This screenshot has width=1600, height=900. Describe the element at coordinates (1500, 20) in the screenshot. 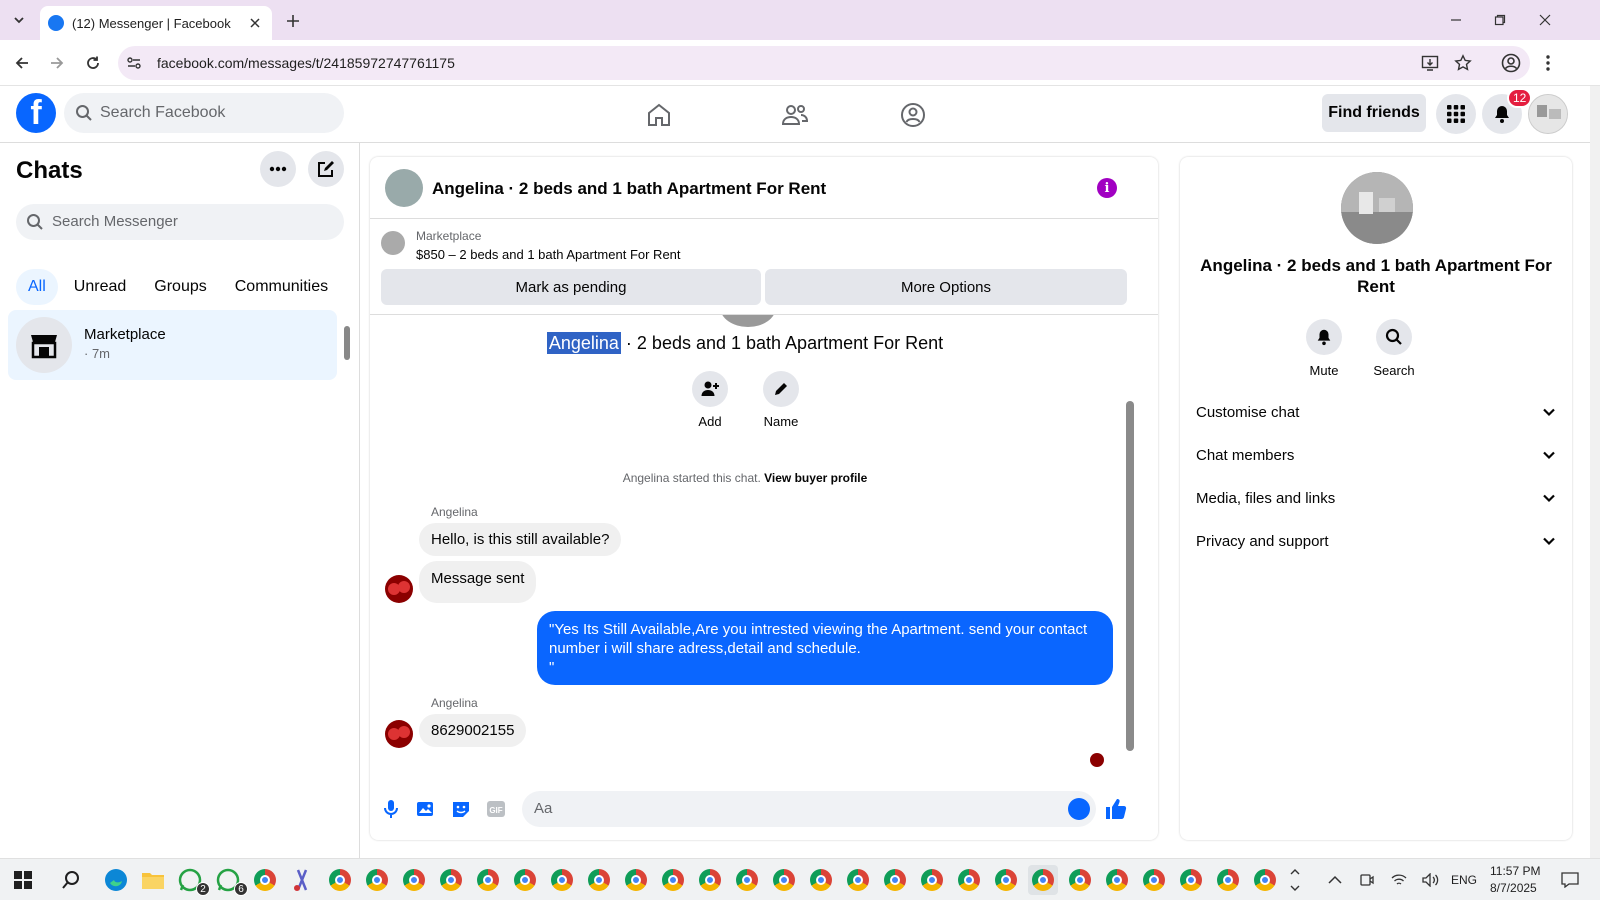

I see `restore-icon` at that location.